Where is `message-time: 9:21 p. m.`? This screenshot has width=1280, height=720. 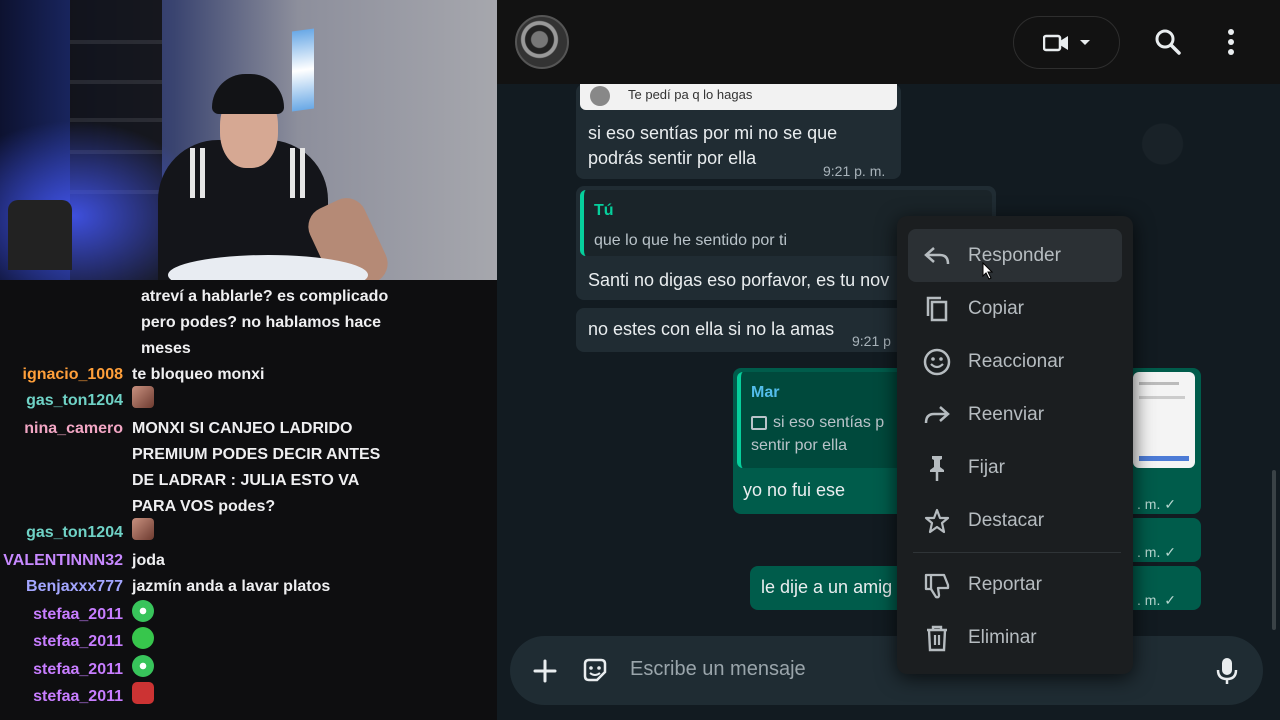 message-time: 9:21 p. m. is located at coordinates (854, 171).